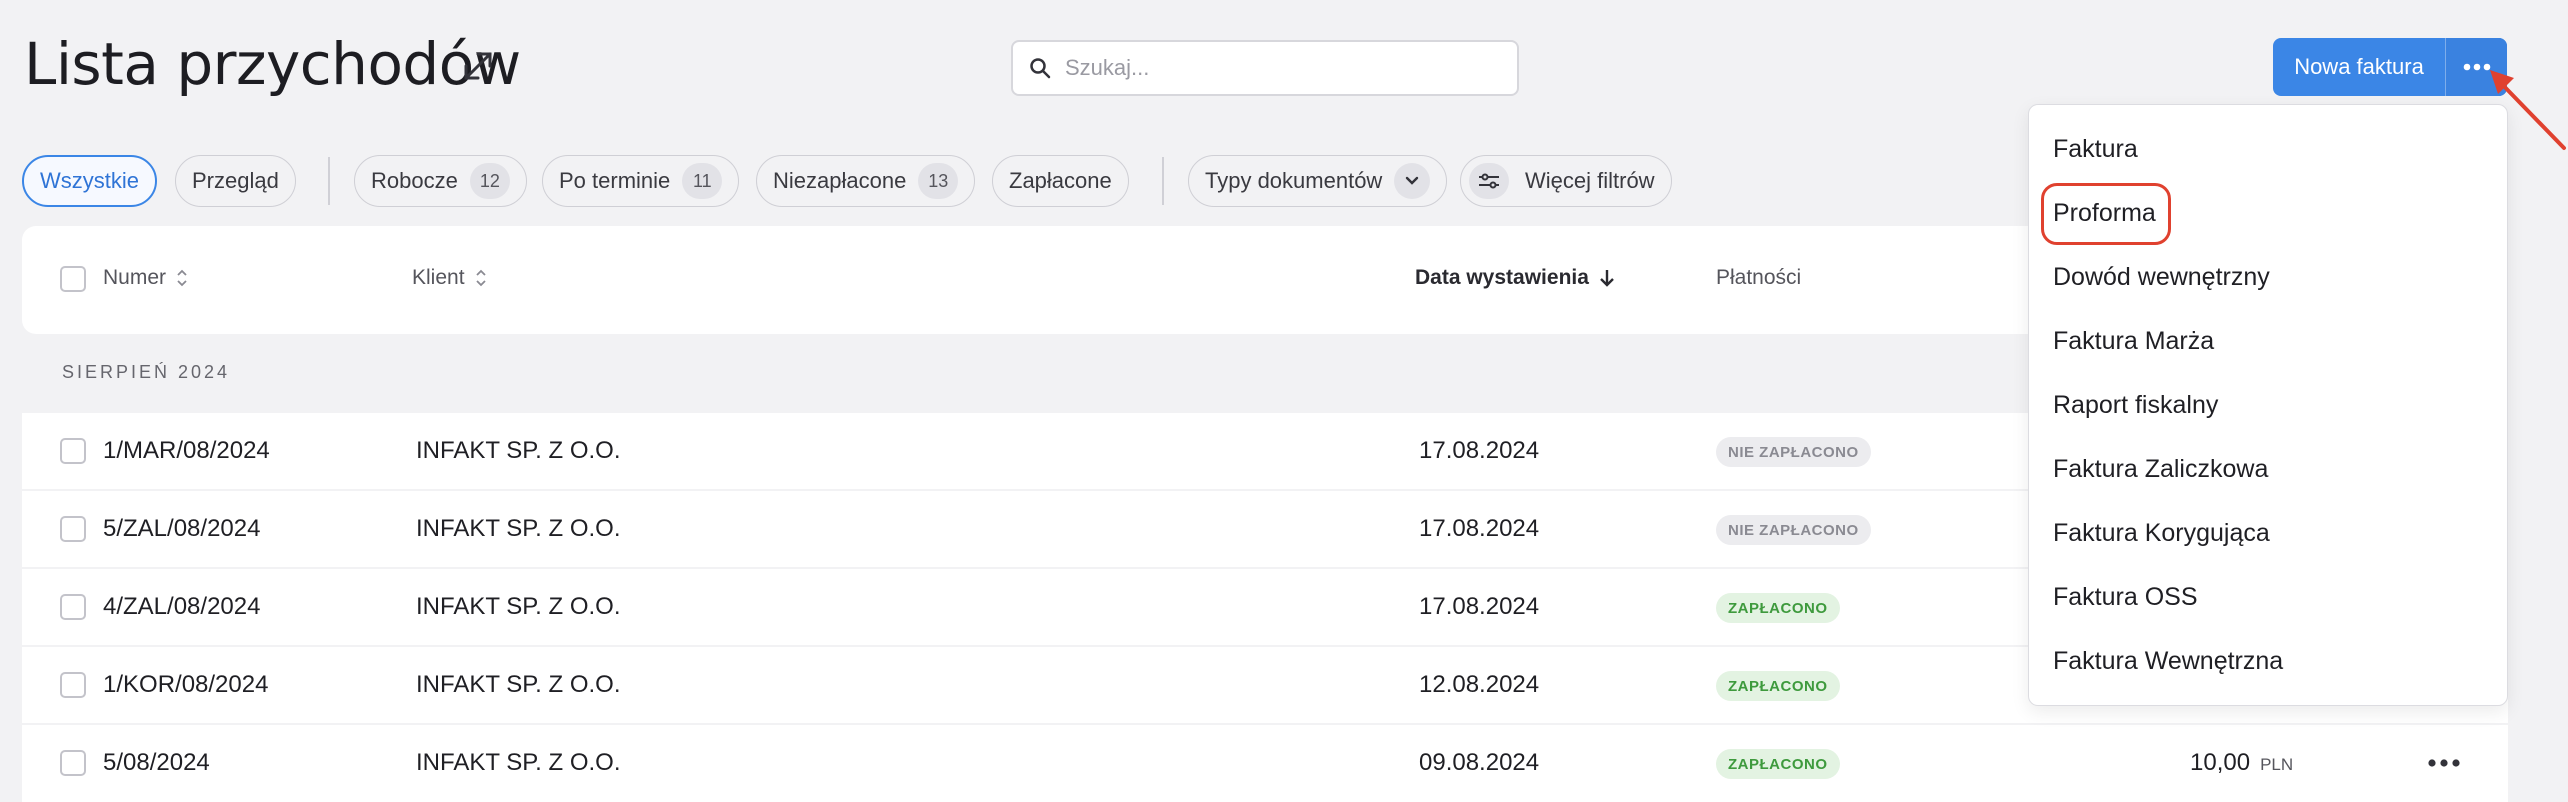  What do you see at coordinates (938, 181) in the screenshot?
I see `filter-count: 13` at bounding box center [938, 181].